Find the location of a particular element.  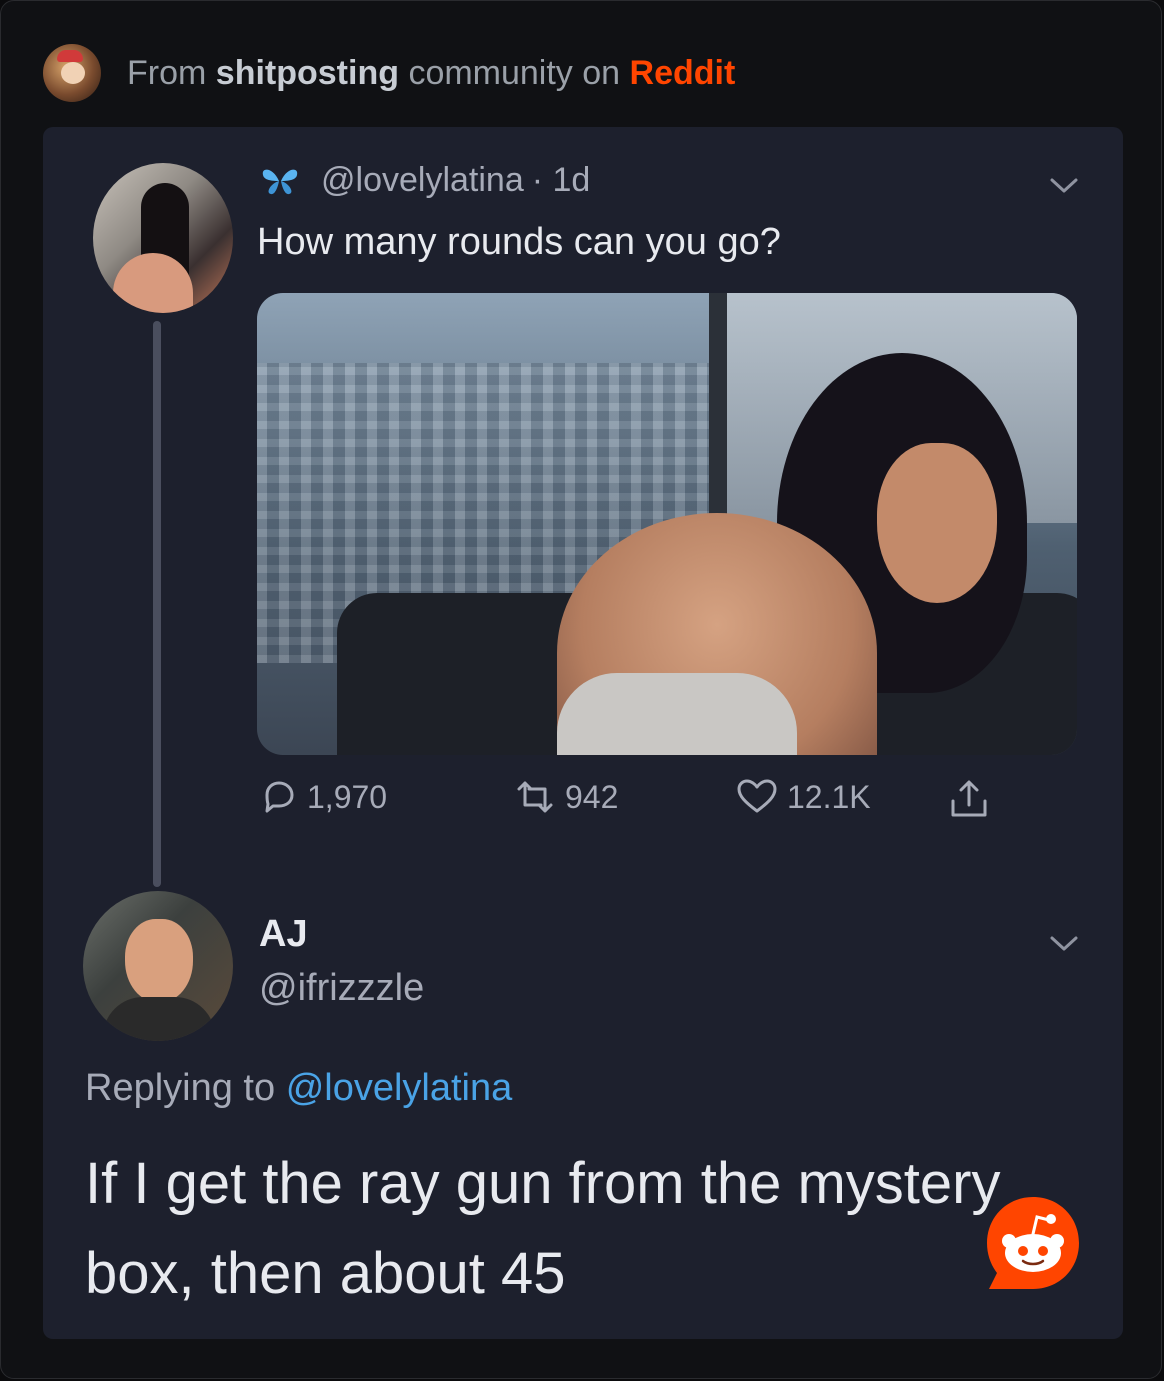

tweet-text: How many rounds can you go? is located at coordinates (519, 242).